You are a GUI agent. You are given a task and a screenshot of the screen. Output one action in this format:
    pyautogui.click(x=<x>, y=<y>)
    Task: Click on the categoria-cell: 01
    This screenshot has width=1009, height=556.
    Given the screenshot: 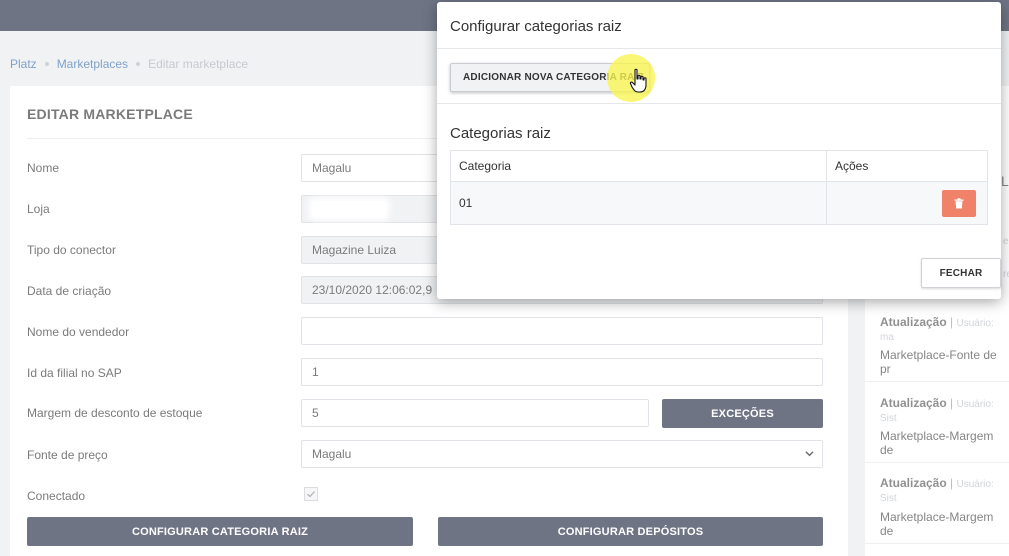 What is the action you would take?
    pyautogui.click(x=638, y=203)
    